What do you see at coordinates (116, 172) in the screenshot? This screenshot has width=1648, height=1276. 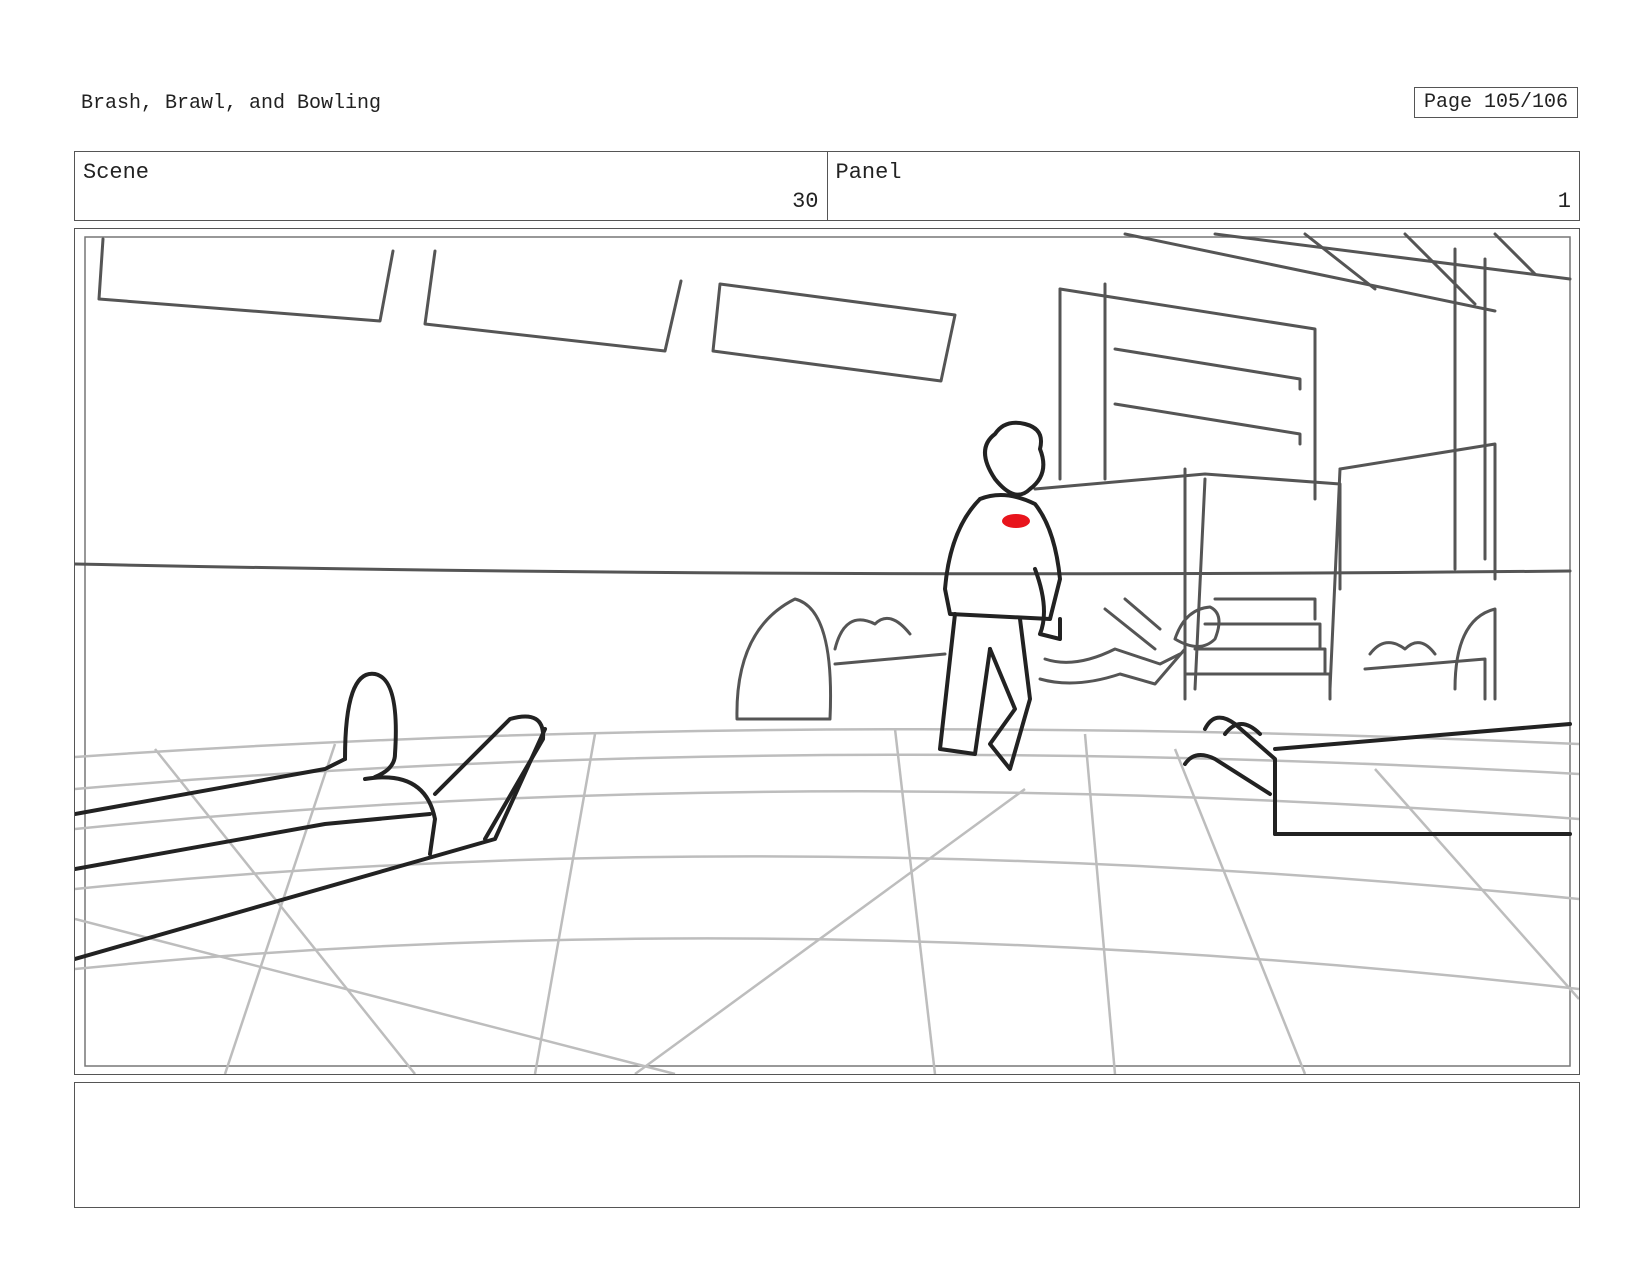 I see `scene-label: Scene` at bounding box center [116, 172].